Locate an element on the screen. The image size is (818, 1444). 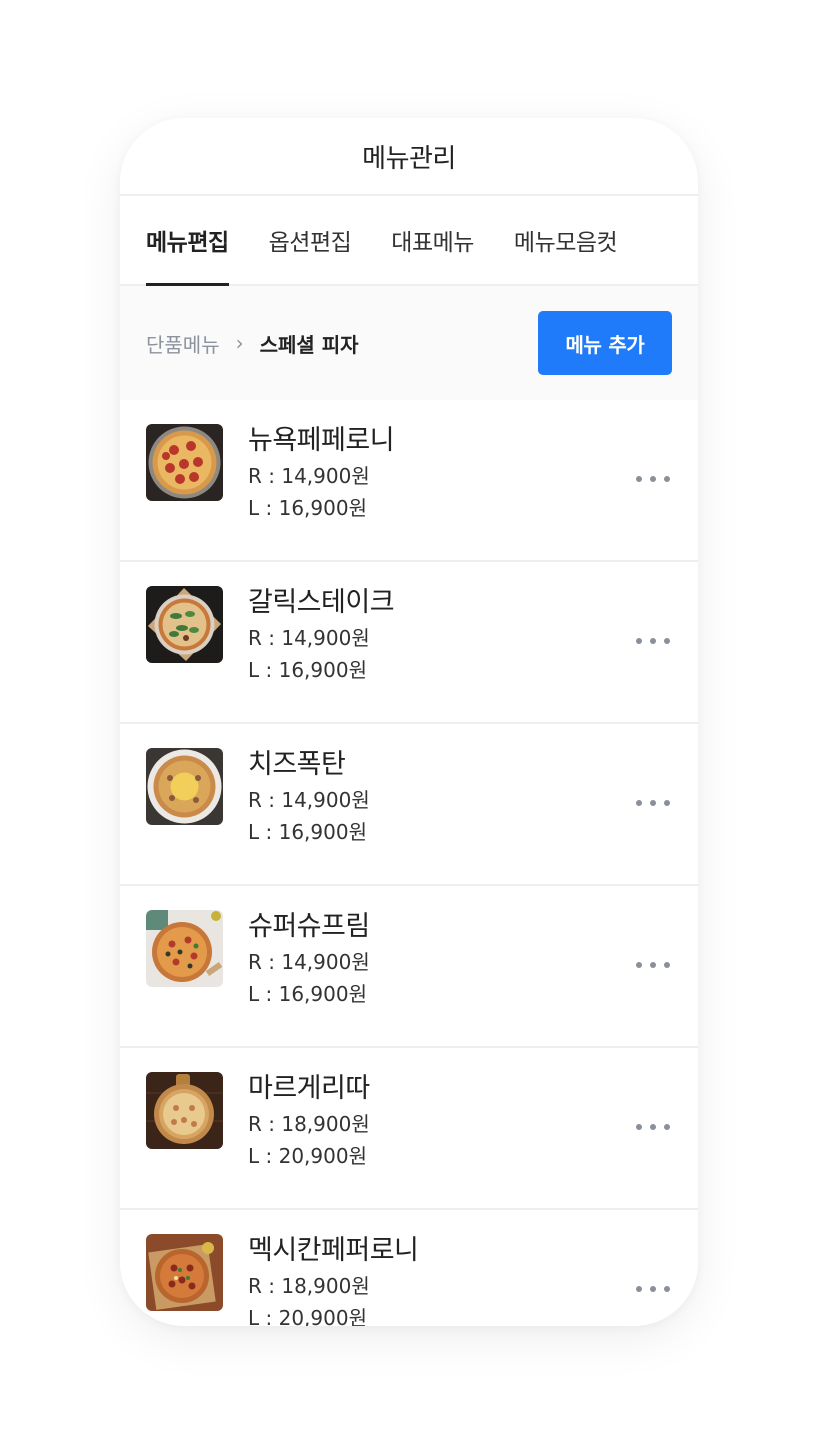
pizza-supreme-photo is located at coordinates (184, 948).